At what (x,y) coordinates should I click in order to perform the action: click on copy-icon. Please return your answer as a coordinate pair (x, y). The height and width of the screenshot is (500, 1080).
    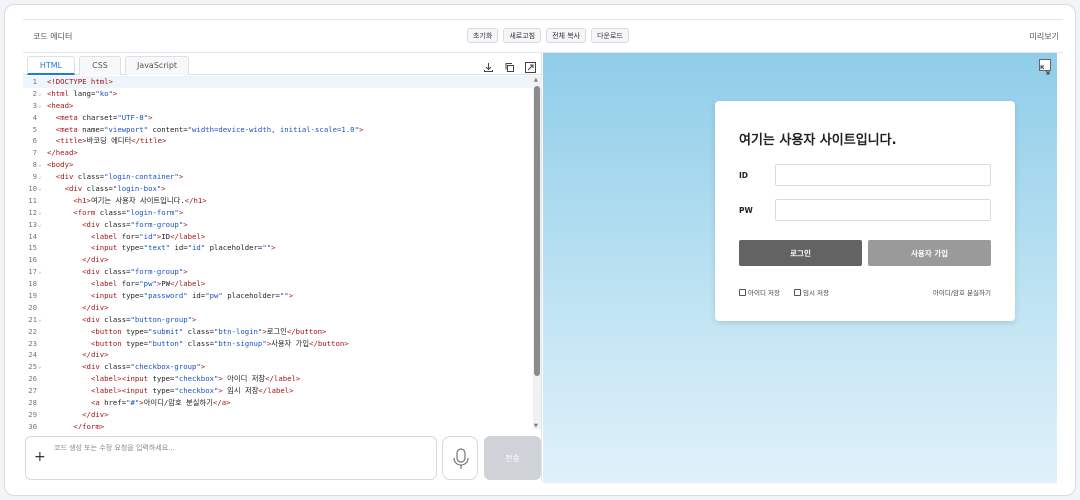
    Looking at the image, I should click on (509, 65).